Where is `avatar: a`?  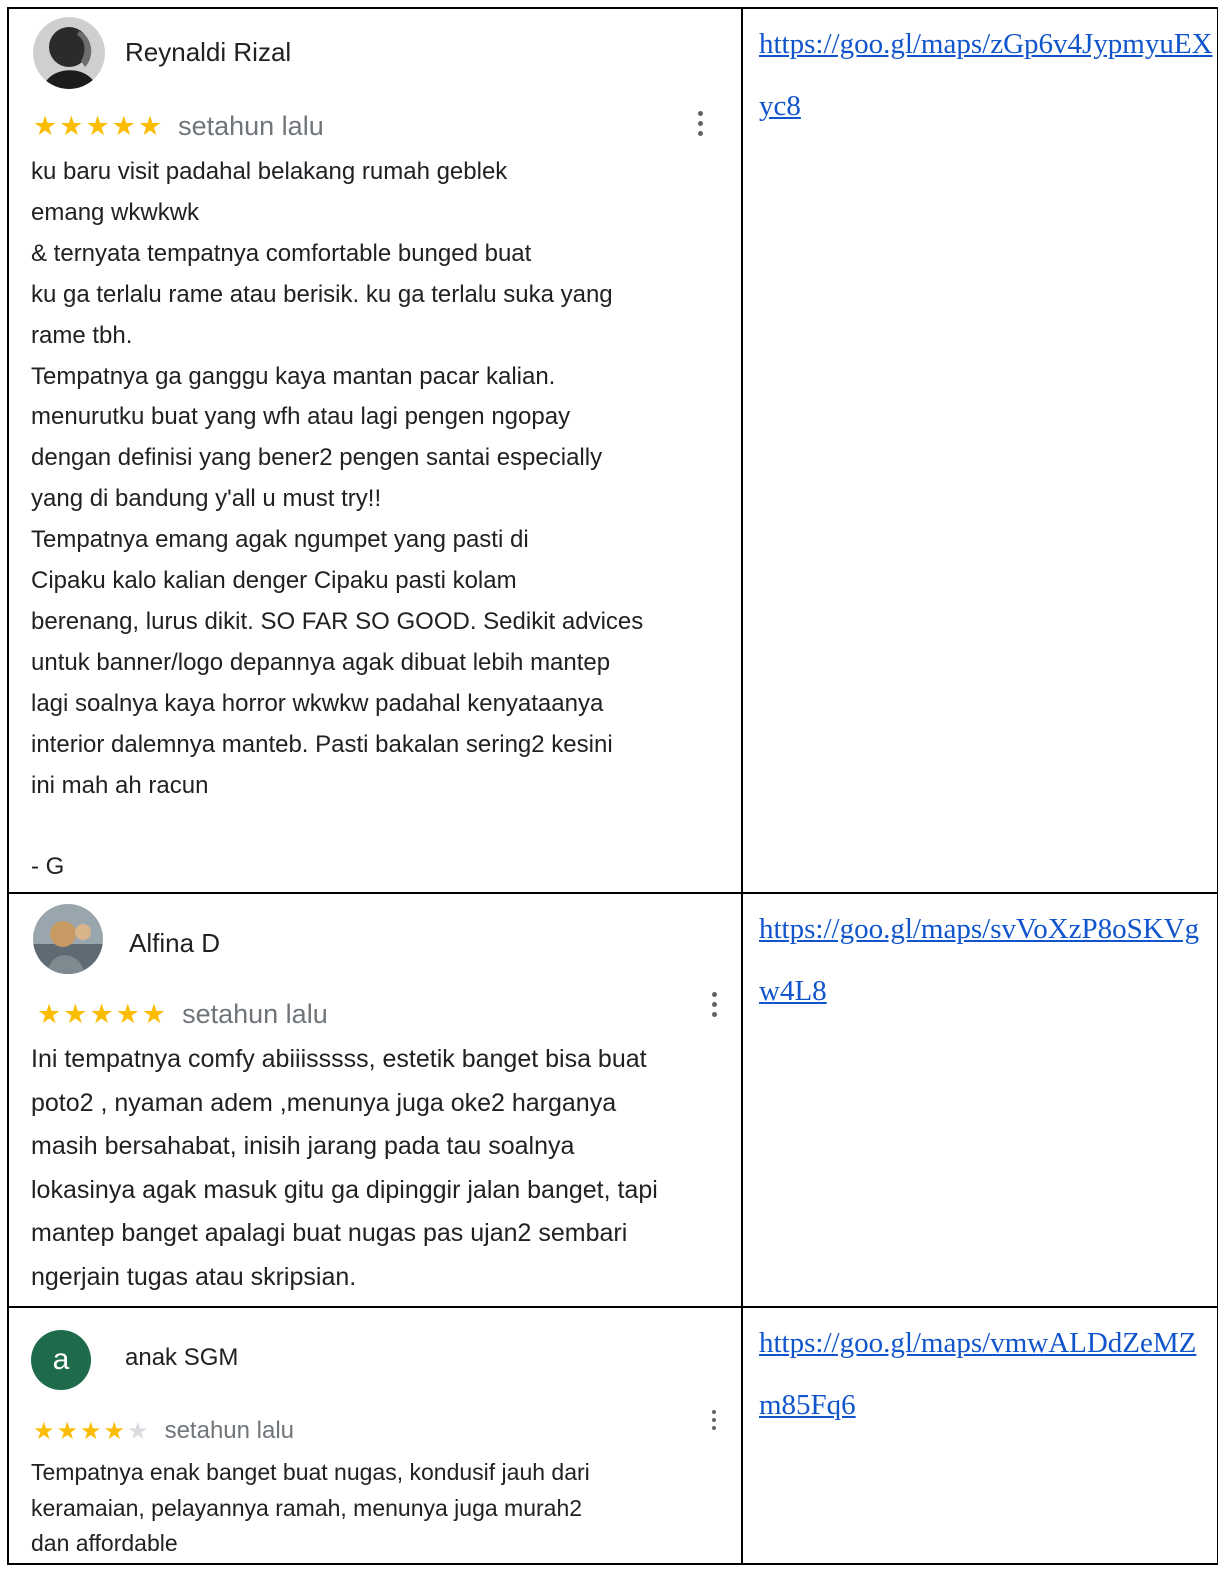
avatar: a is located at coordinates (61, 1360).